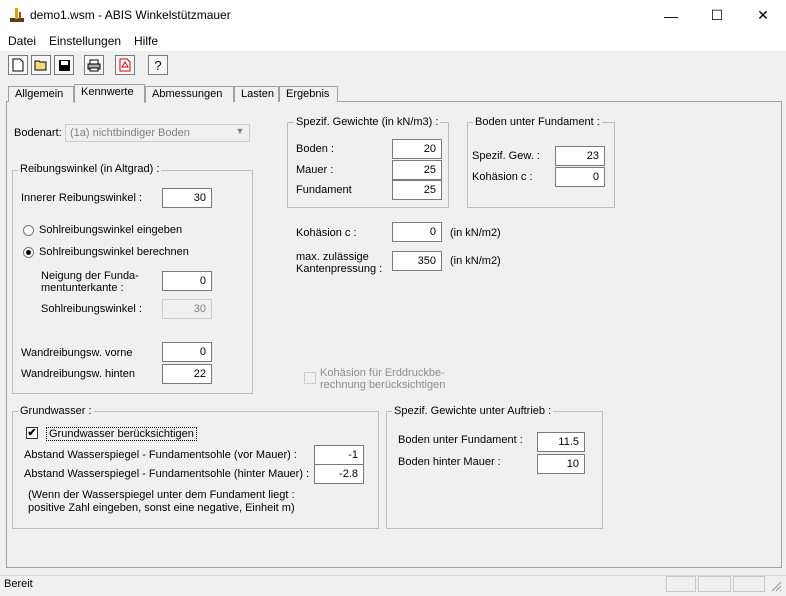  Describe the element at coordinates (82, 288) in the screenshot. I see `neigung-label-2: mentunterkante :` at that location.